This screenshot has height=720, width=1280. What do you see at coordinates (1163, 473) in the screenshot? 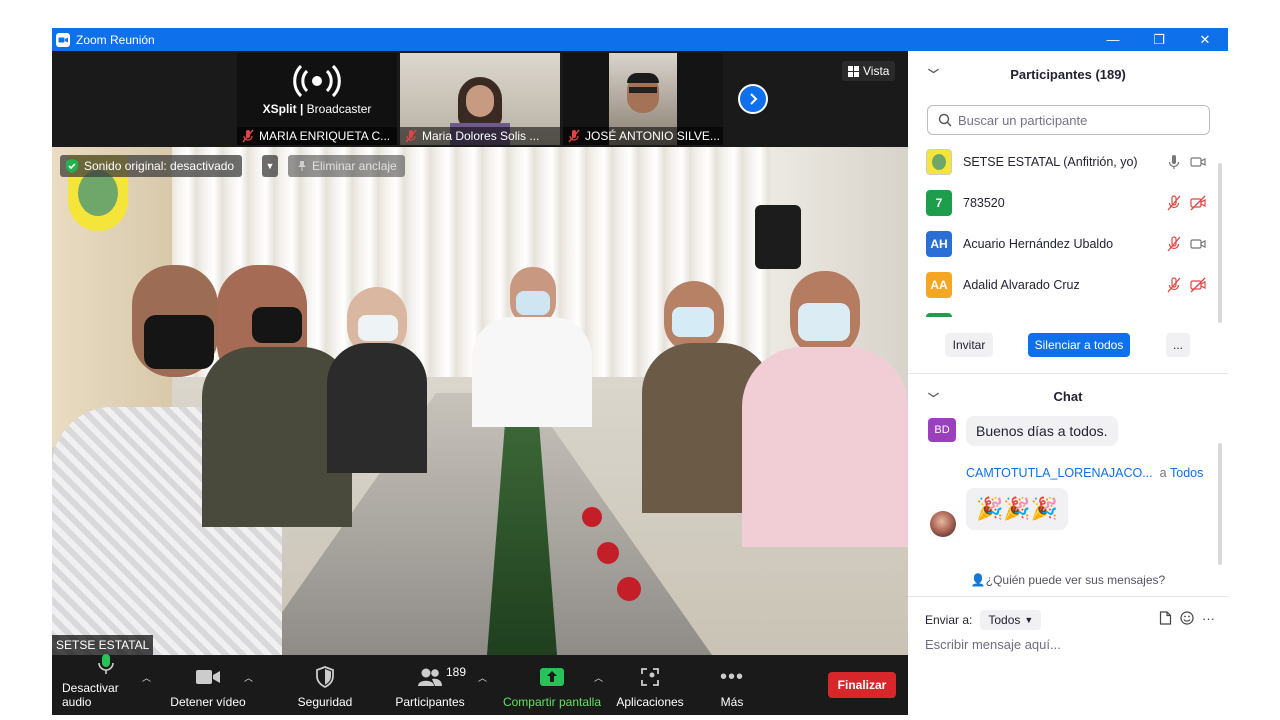
I see `recipient-prefix: a` at bounding box center [1163, 473].